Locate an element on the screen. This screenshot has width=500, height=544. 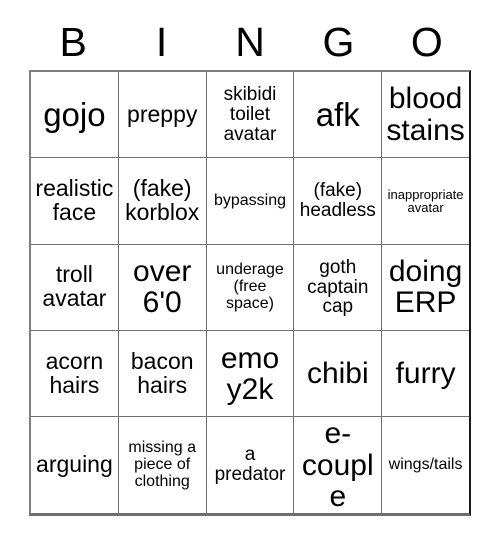
bingo-header-letter-b: B is located at coordinates (73, 41).